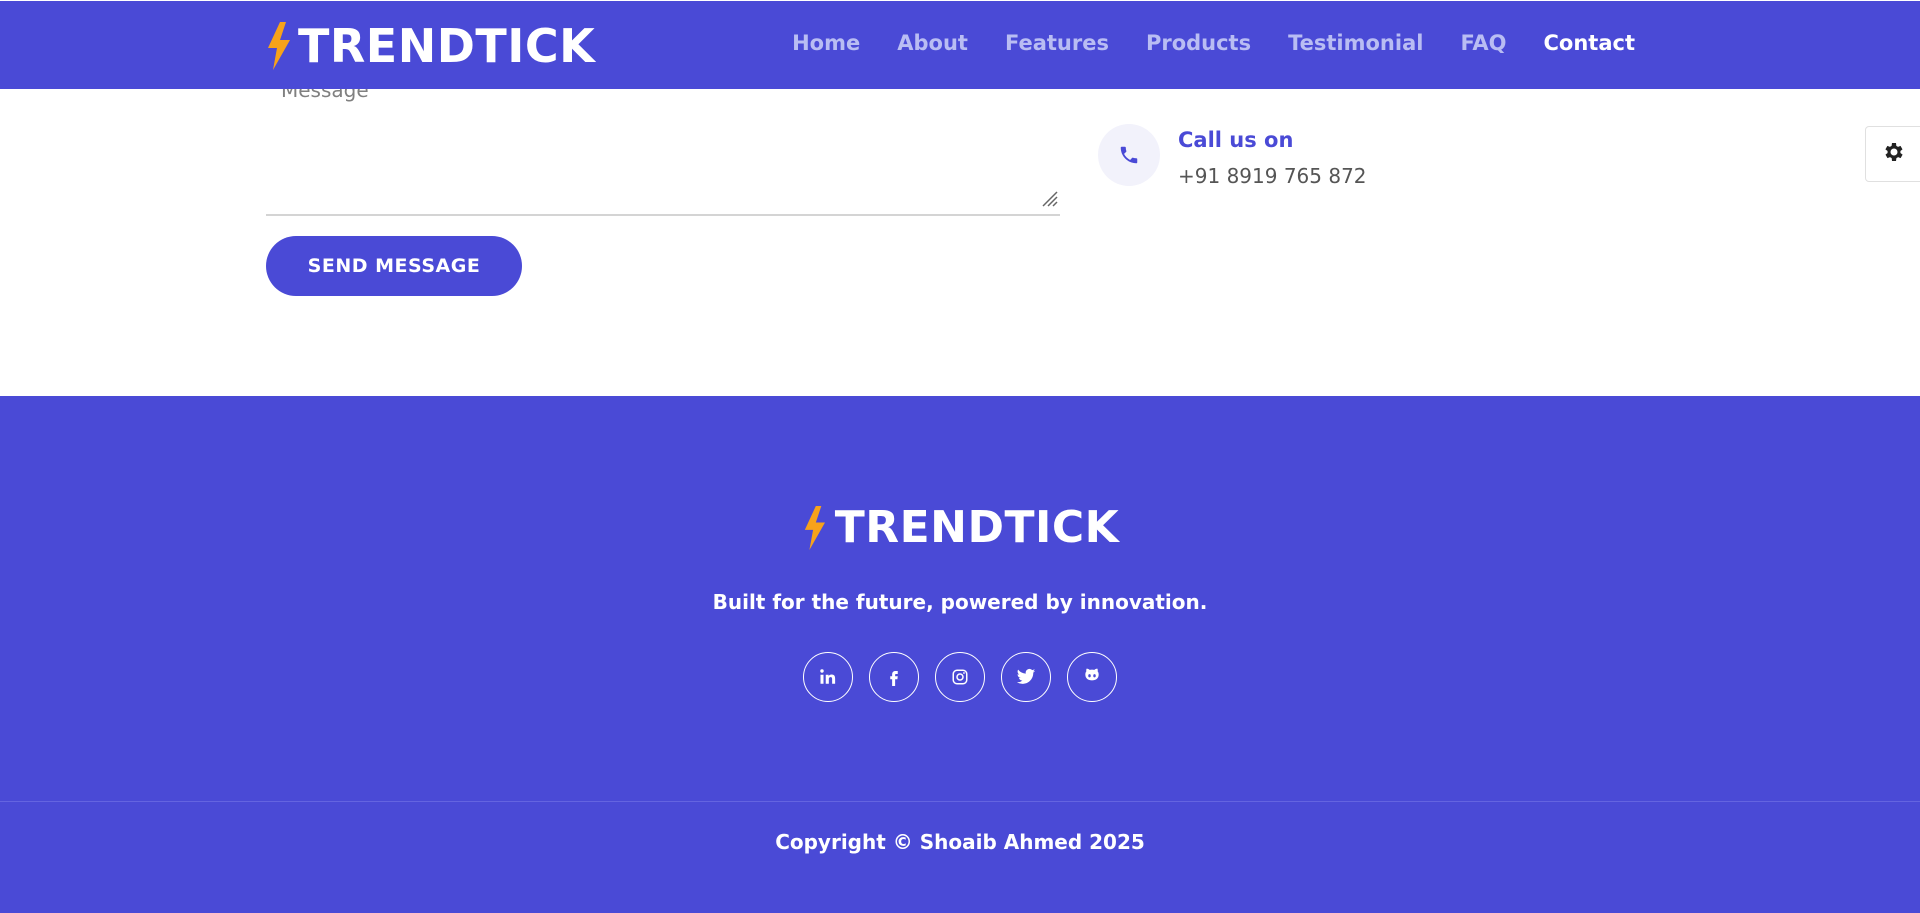 This screenshot has height=913, width=1920. I want to click on call-number: +91 8919 765 872, so click(1272, 176).